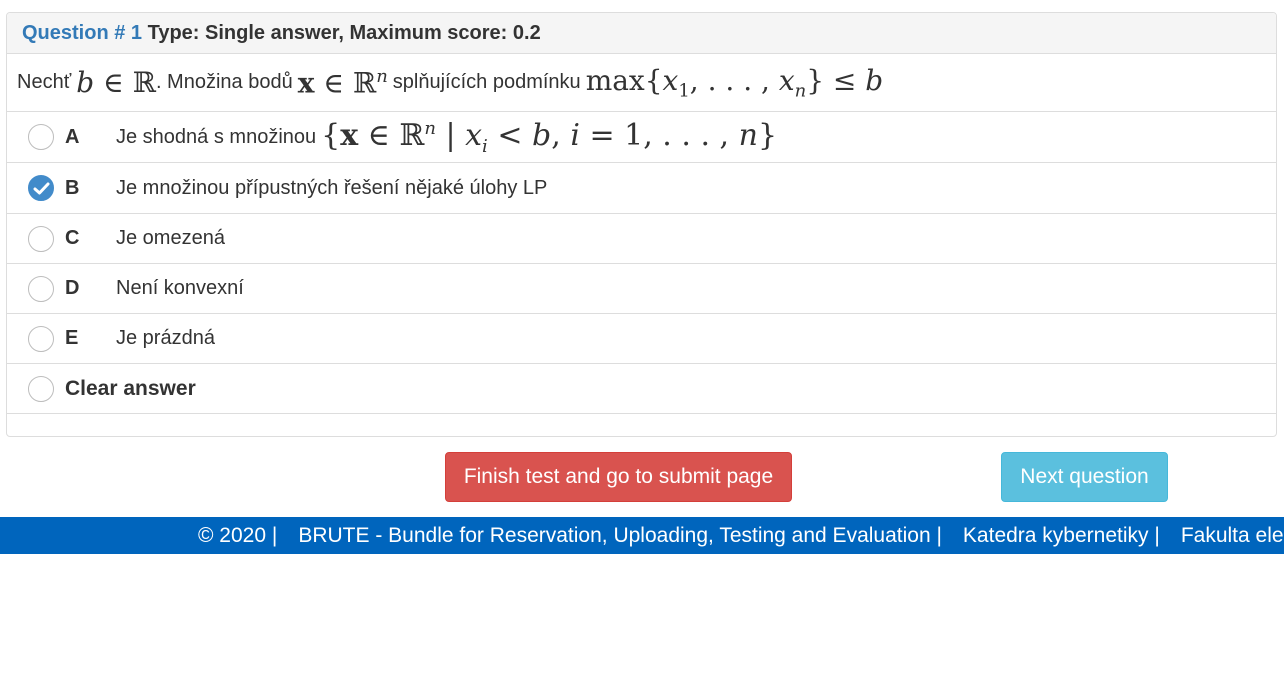 This screenshot has width=1284, height=676. Describe the element at coordinates (41, 137) in the screenshot. I see `option-a-radio` at that location.